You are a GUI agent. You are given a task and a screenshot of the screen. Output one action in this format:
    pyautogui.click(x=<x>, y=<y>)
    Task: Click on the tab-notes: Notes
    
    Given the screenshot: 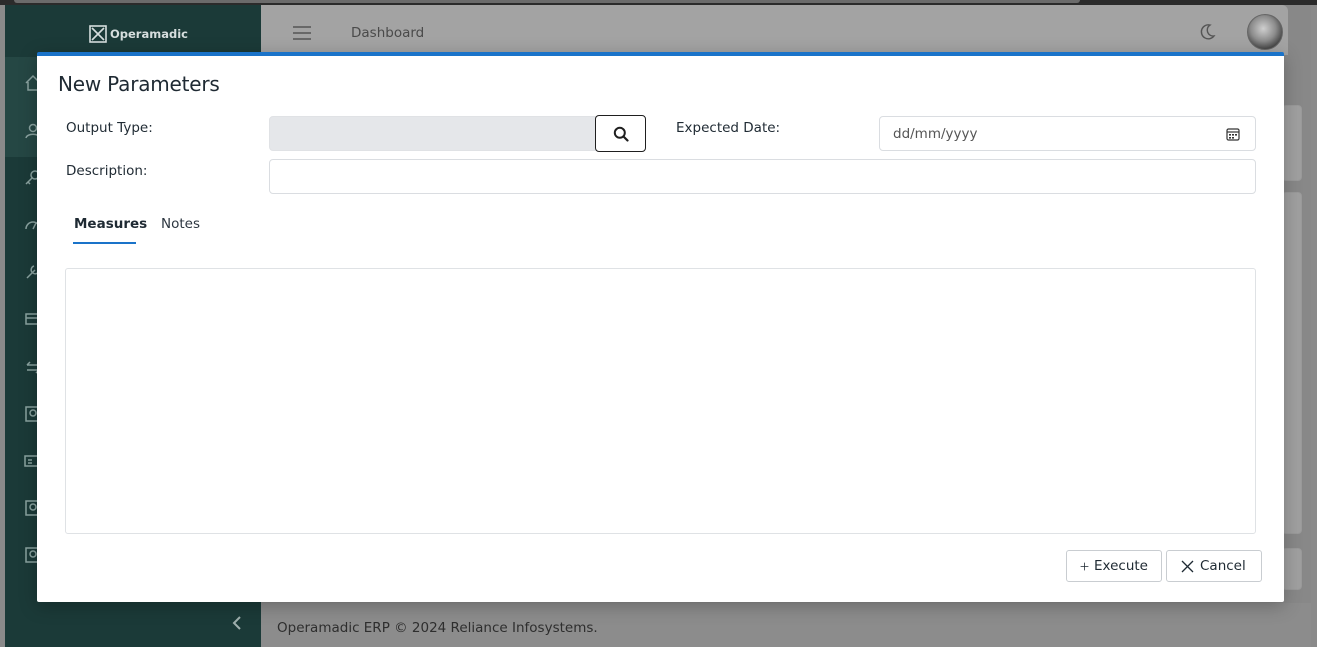 What is the action you would take?
    pyautogui.click(x=180, y=224)
    